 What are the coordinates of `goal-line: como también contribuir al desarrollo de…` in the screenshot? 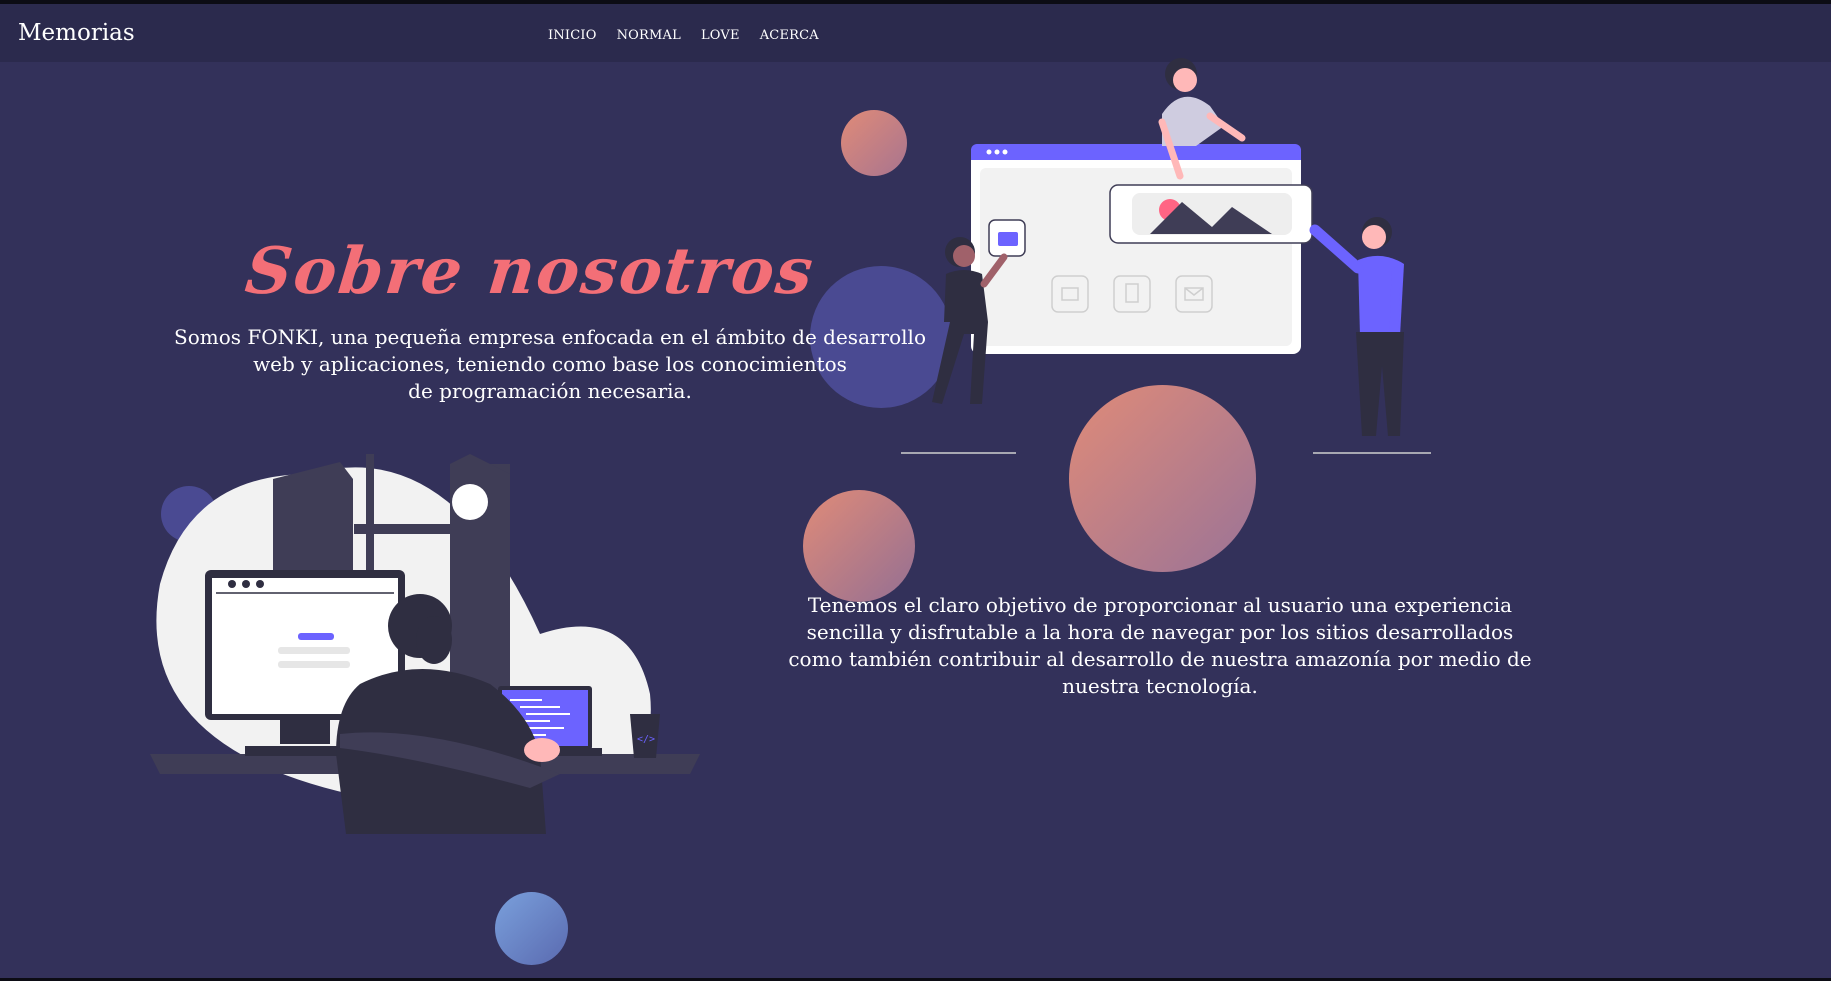 It's located at (1160, 659).